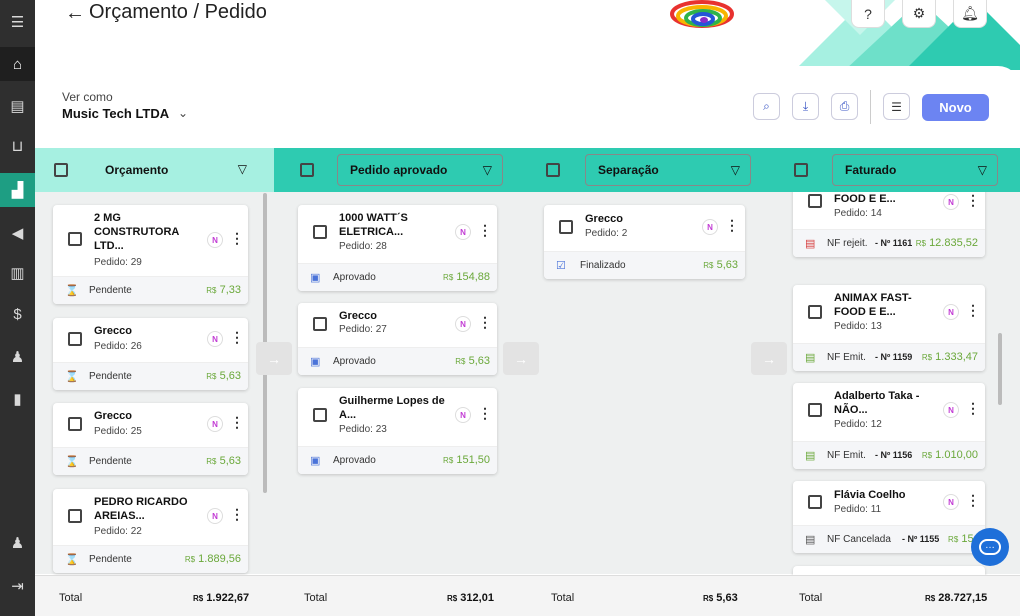 The height and width of the screenshot is (616, 1020). I want to click on user-dollar-icon: ♟, so click(17, 357).